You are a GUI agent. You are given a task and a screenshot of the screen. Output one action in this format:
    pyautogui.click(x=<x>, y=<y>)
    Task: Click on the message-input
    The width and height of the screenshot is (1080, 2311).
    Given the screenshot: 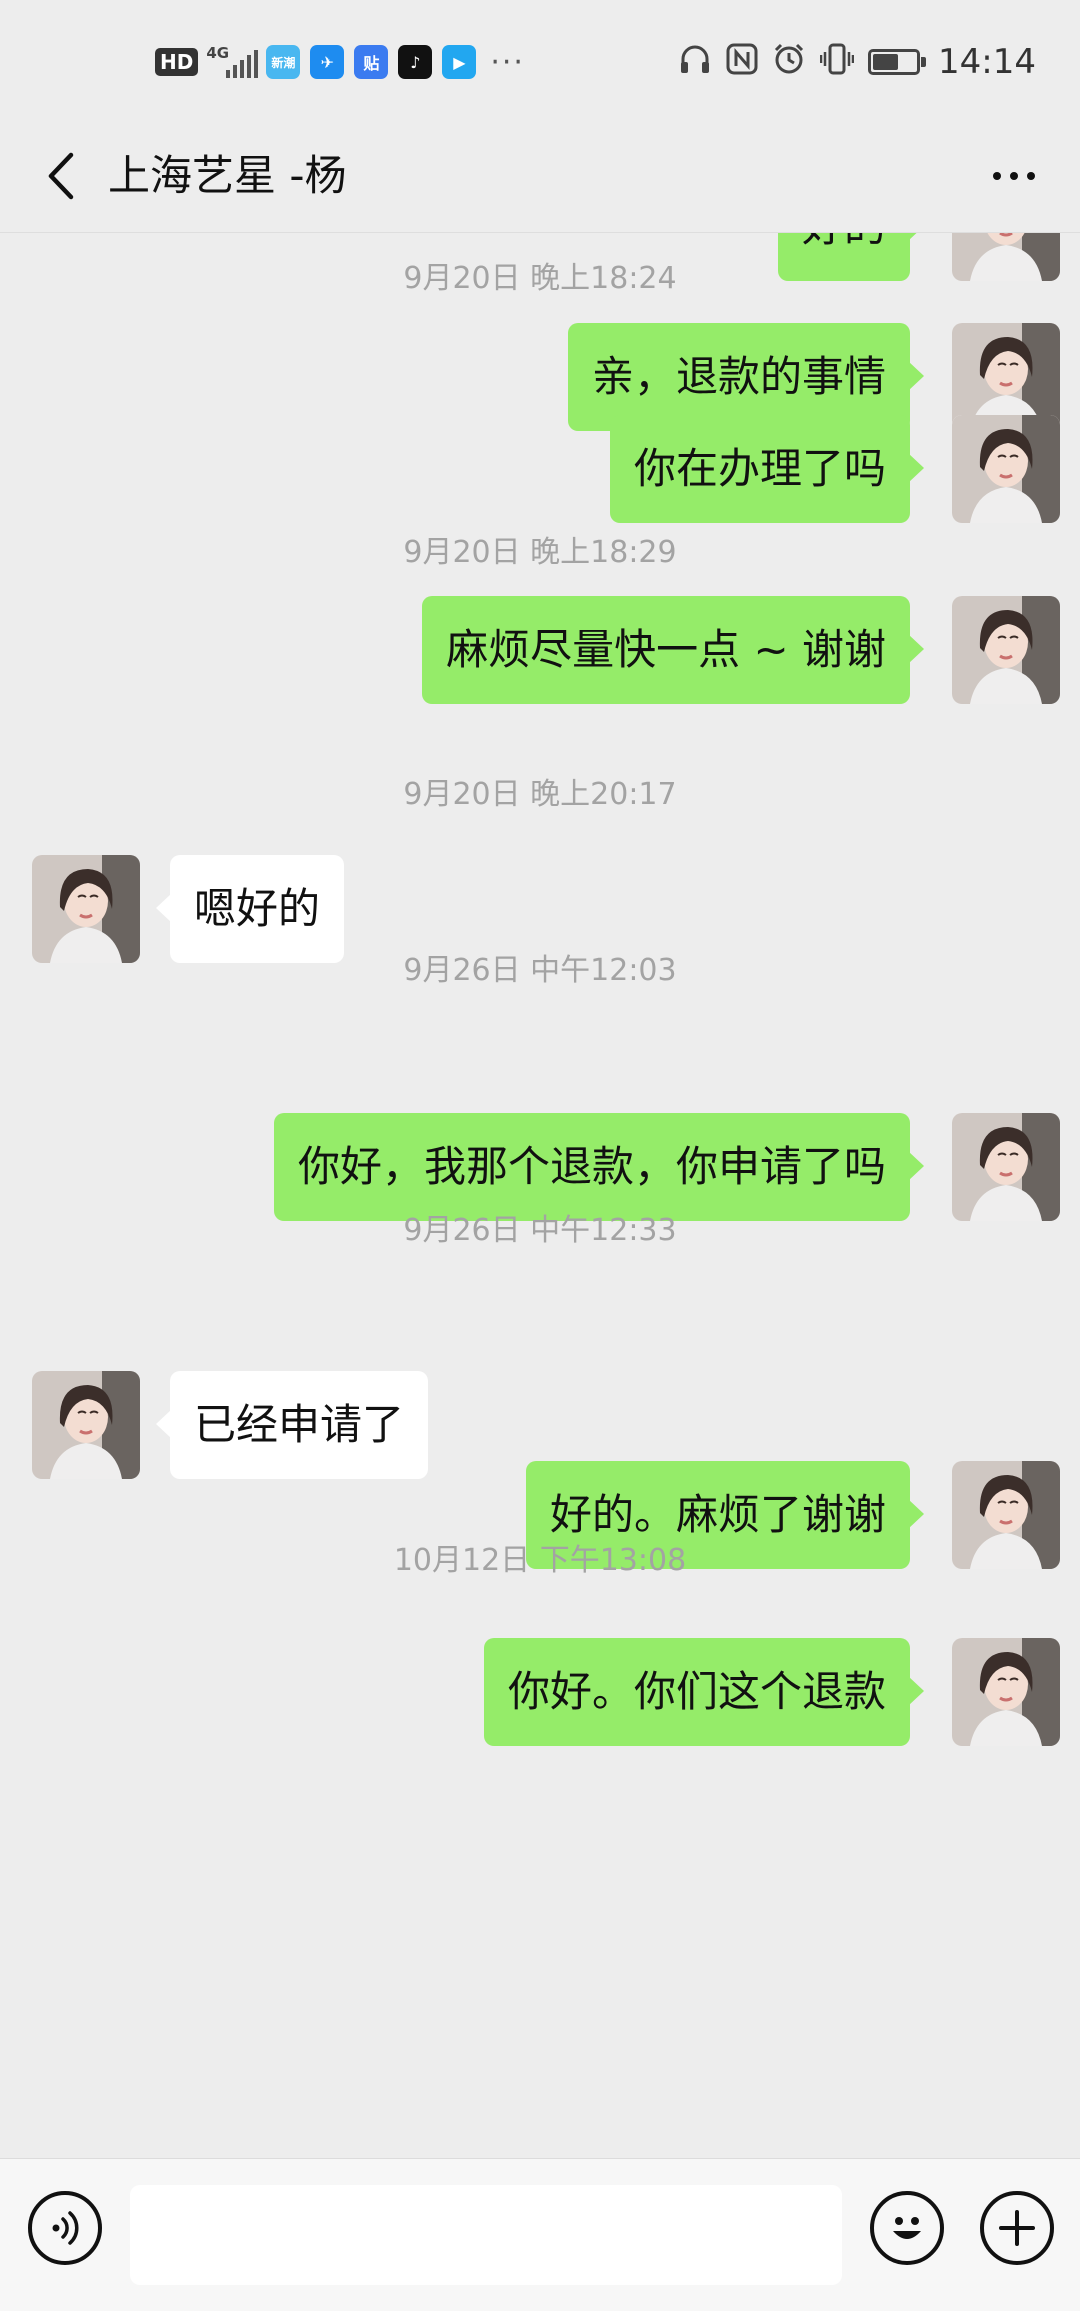 What is the action you would take?
    pyautogui.click(x=486, y=2235)
    